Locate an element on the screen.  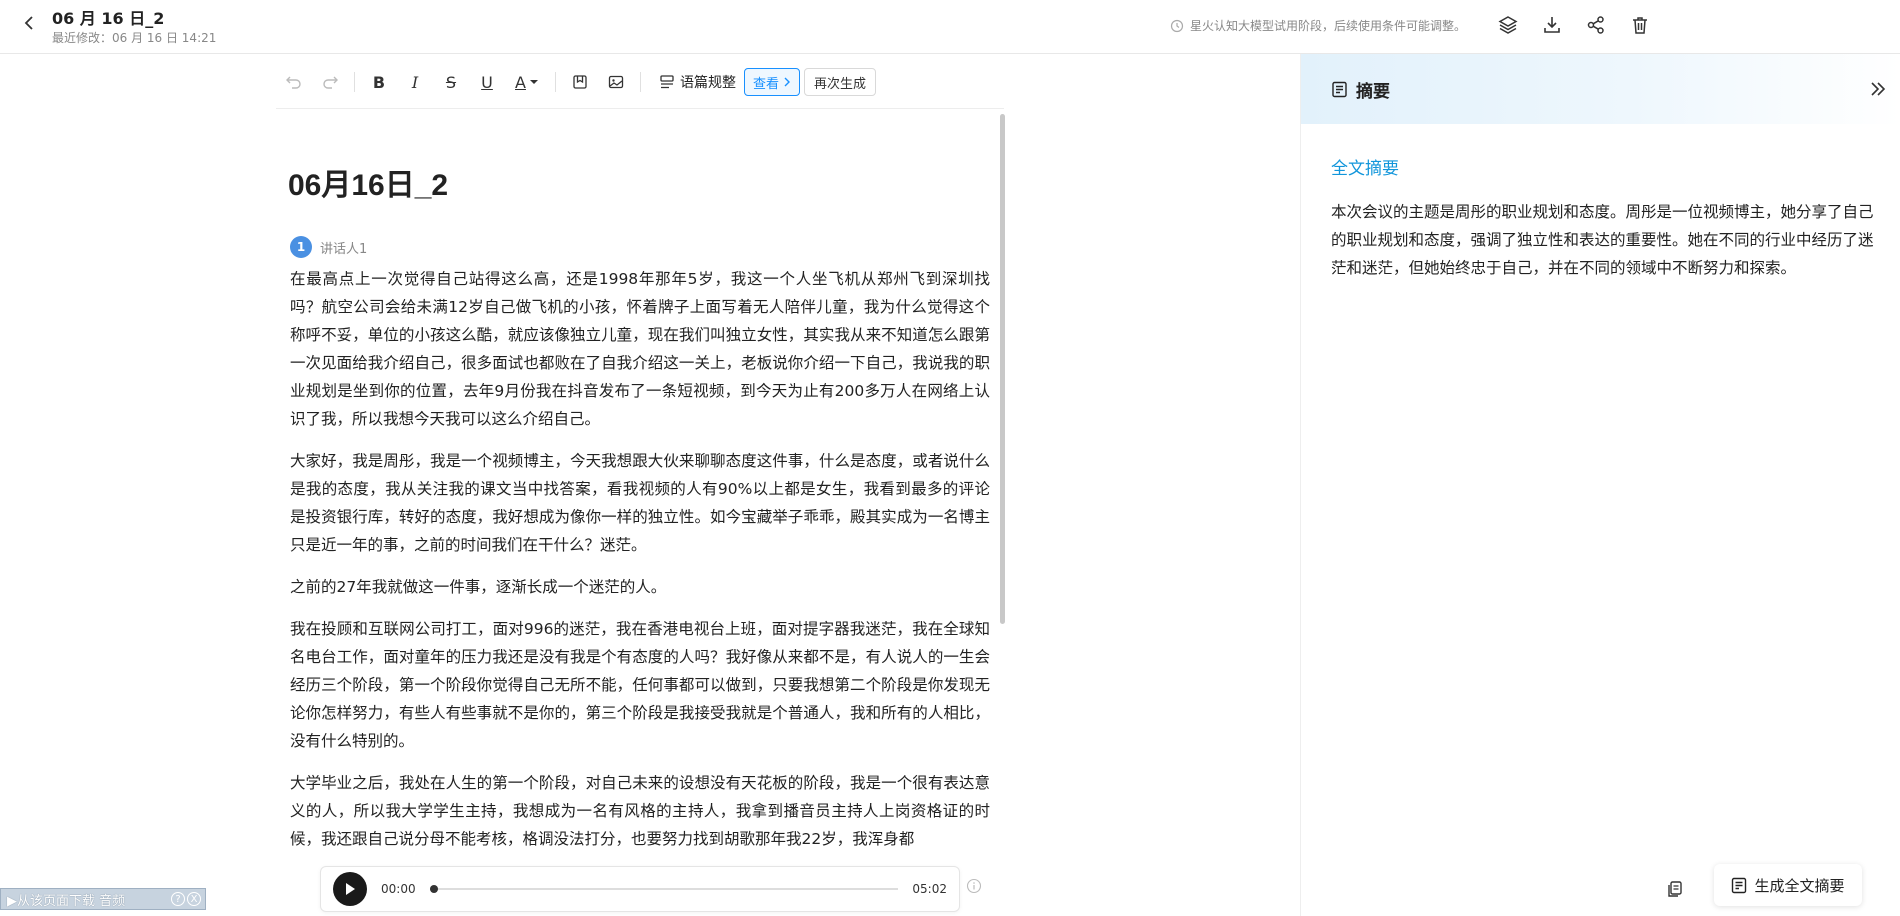
speaker-name: 讲话人1 is located at coordinates (343, 247).